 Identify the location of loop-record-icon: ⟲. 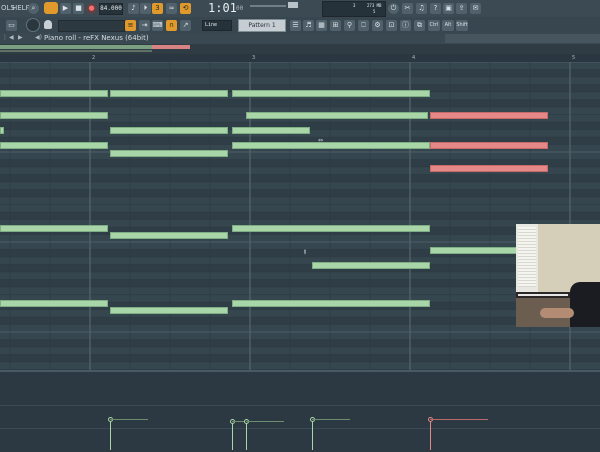
(185, 8).